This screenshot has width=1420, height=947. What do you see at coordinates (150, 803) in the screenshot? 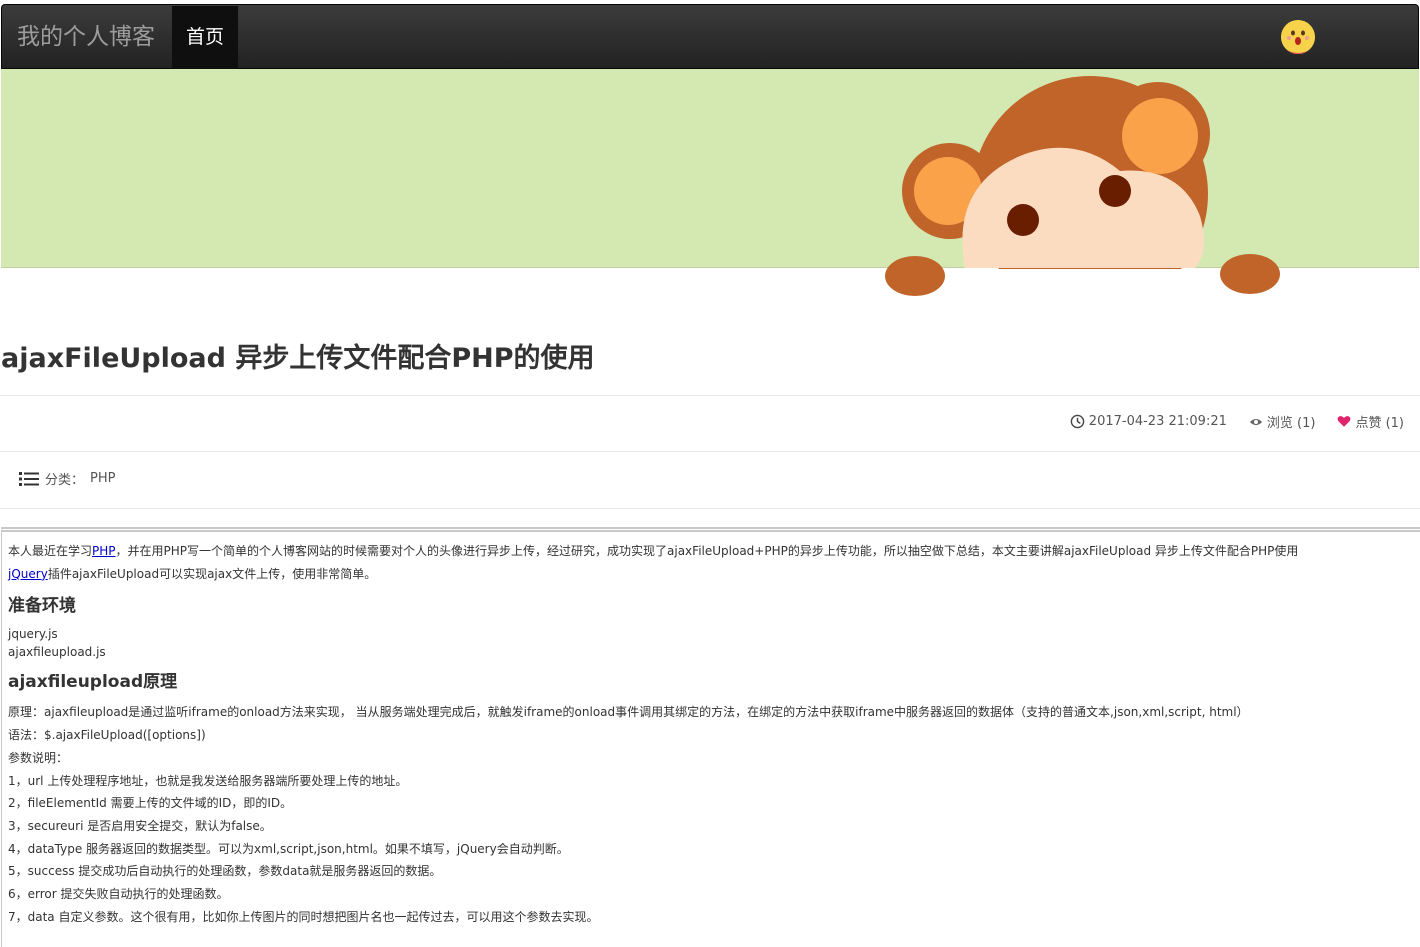
I see `list-item: 2，fileElementId 需要上传的文件域的ID，即的ID。` at bounding box center [150, 803].